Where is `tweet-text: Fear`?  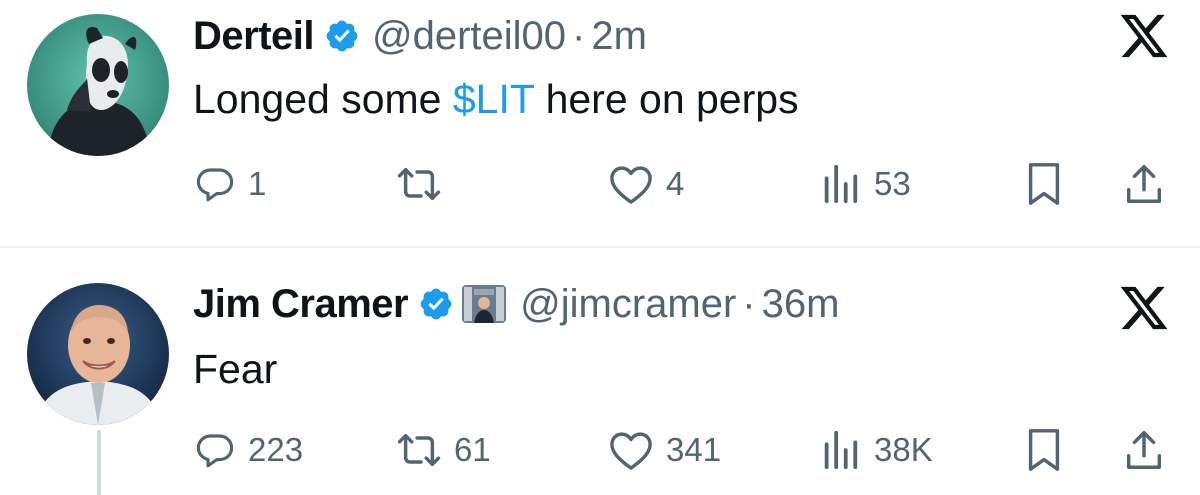 tweet-text: Fear is located at coordinates (235, 369).